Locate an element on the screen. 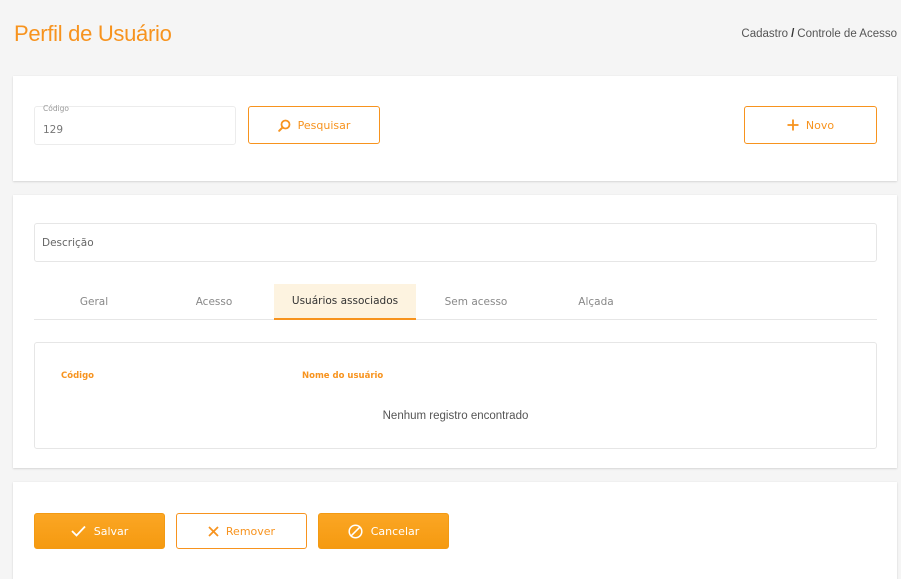  remove-button: Remover is located at coordinates (241, 531).